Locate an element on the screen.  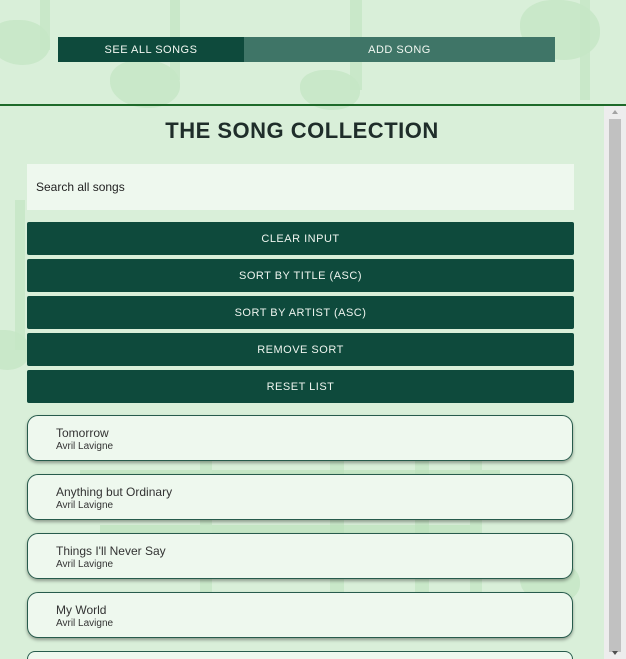
song-card: Anything but Ordinary Avril Lavigne is located at coordinates (300, 497).